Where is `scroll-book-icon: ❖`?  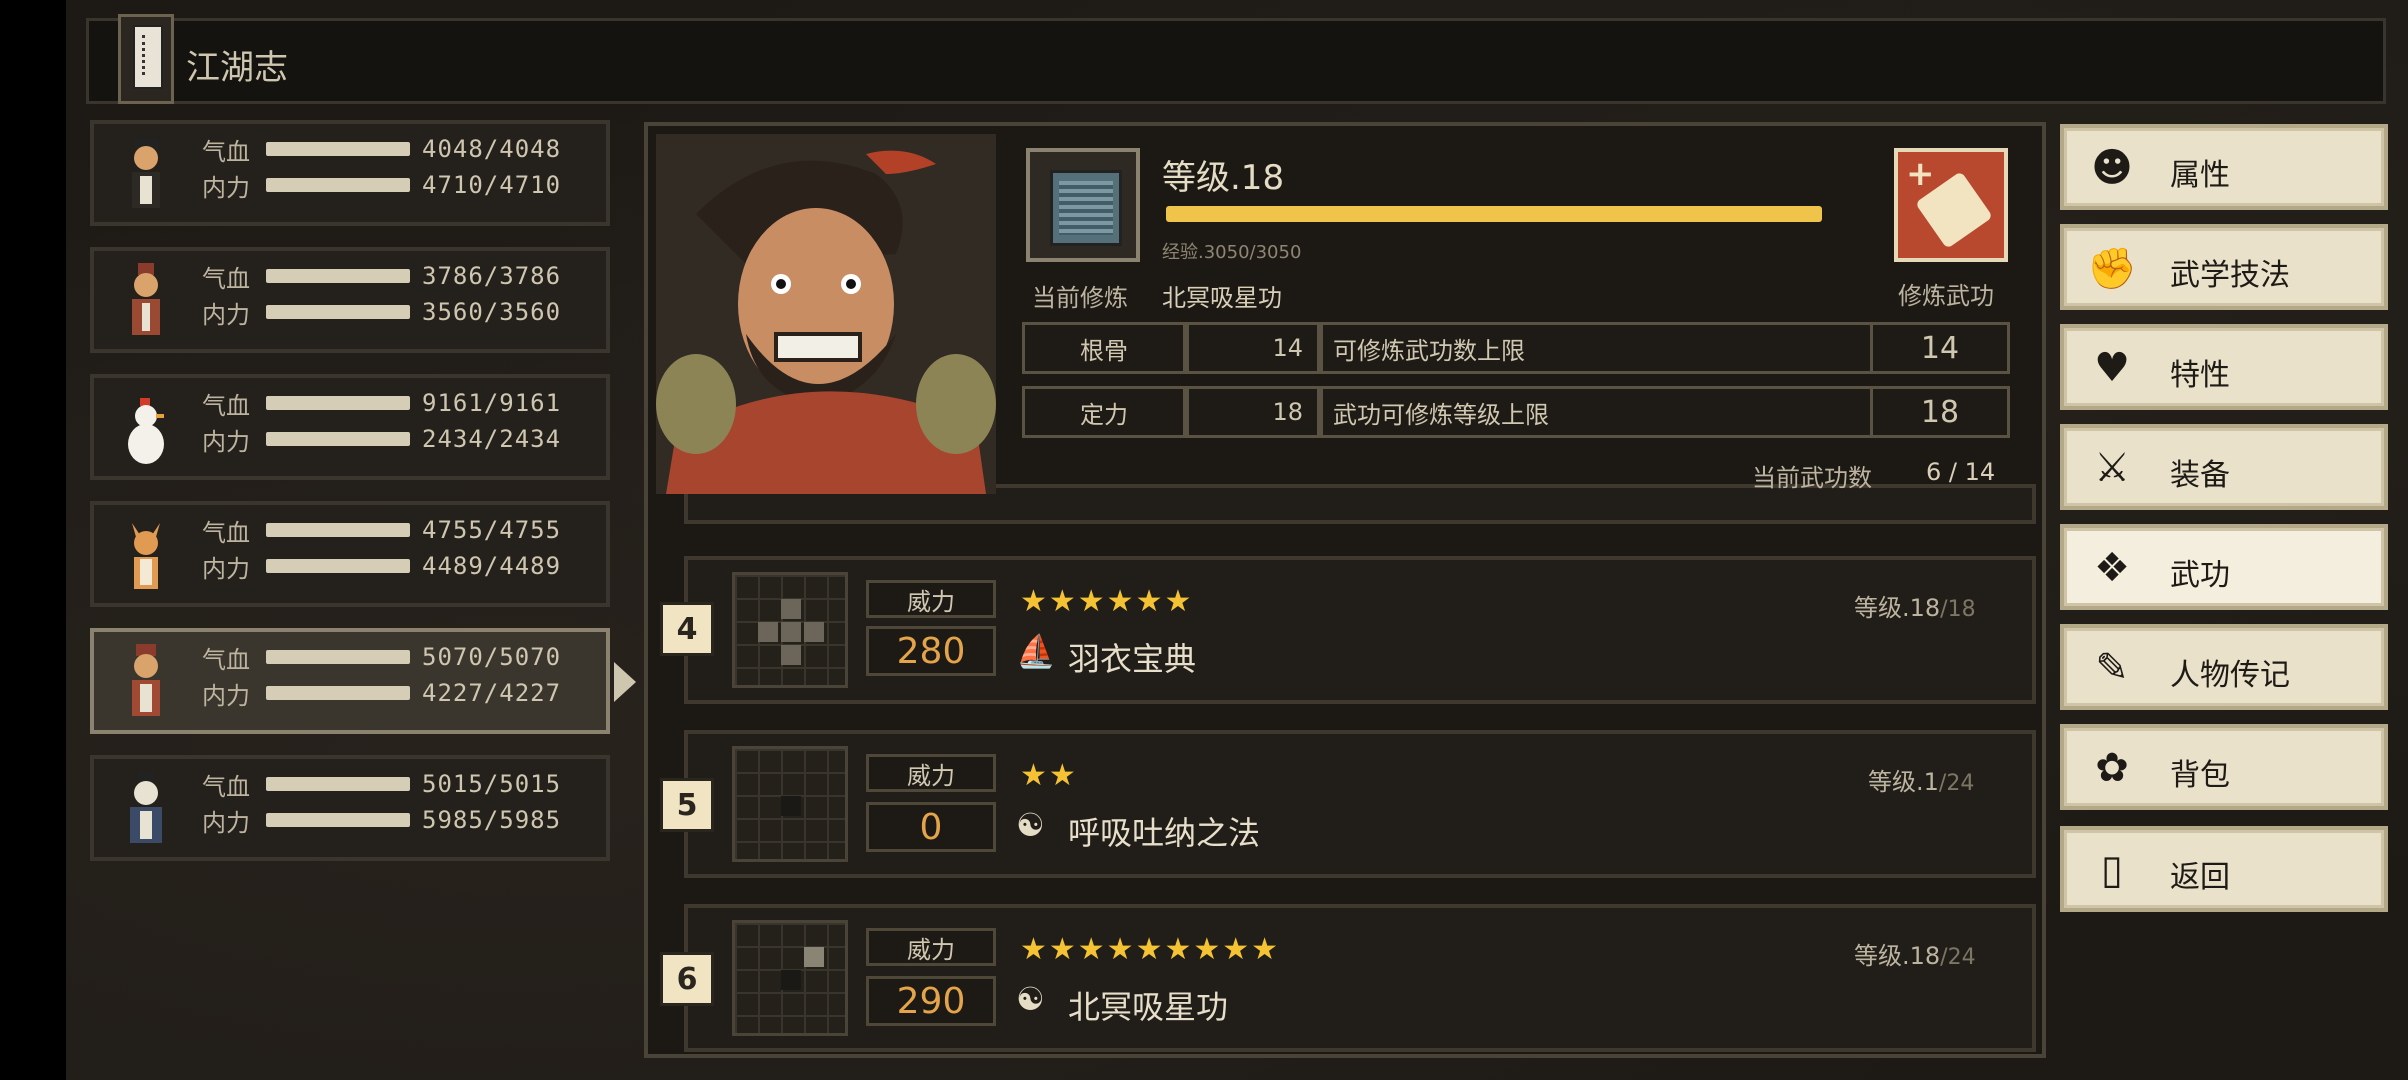 scroll-book-icon: ❖ is located at coordinates (2112, 568).